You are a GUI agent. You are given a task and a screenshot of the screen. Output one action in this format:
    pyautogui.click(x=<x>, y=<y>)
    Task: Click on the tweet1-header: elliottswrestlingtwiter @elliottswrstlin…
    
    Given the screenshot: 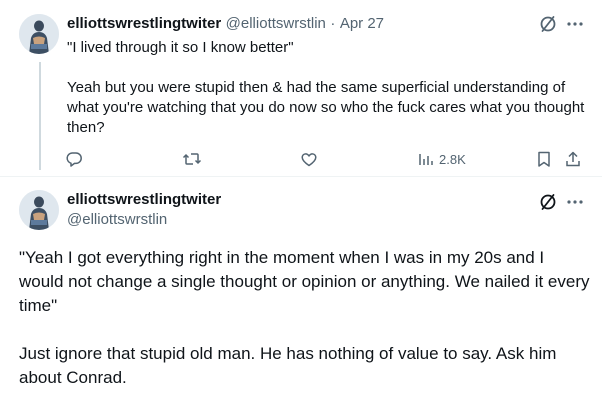 What is the action you would take?
    pyautogui.click(x=225, y=24)
    